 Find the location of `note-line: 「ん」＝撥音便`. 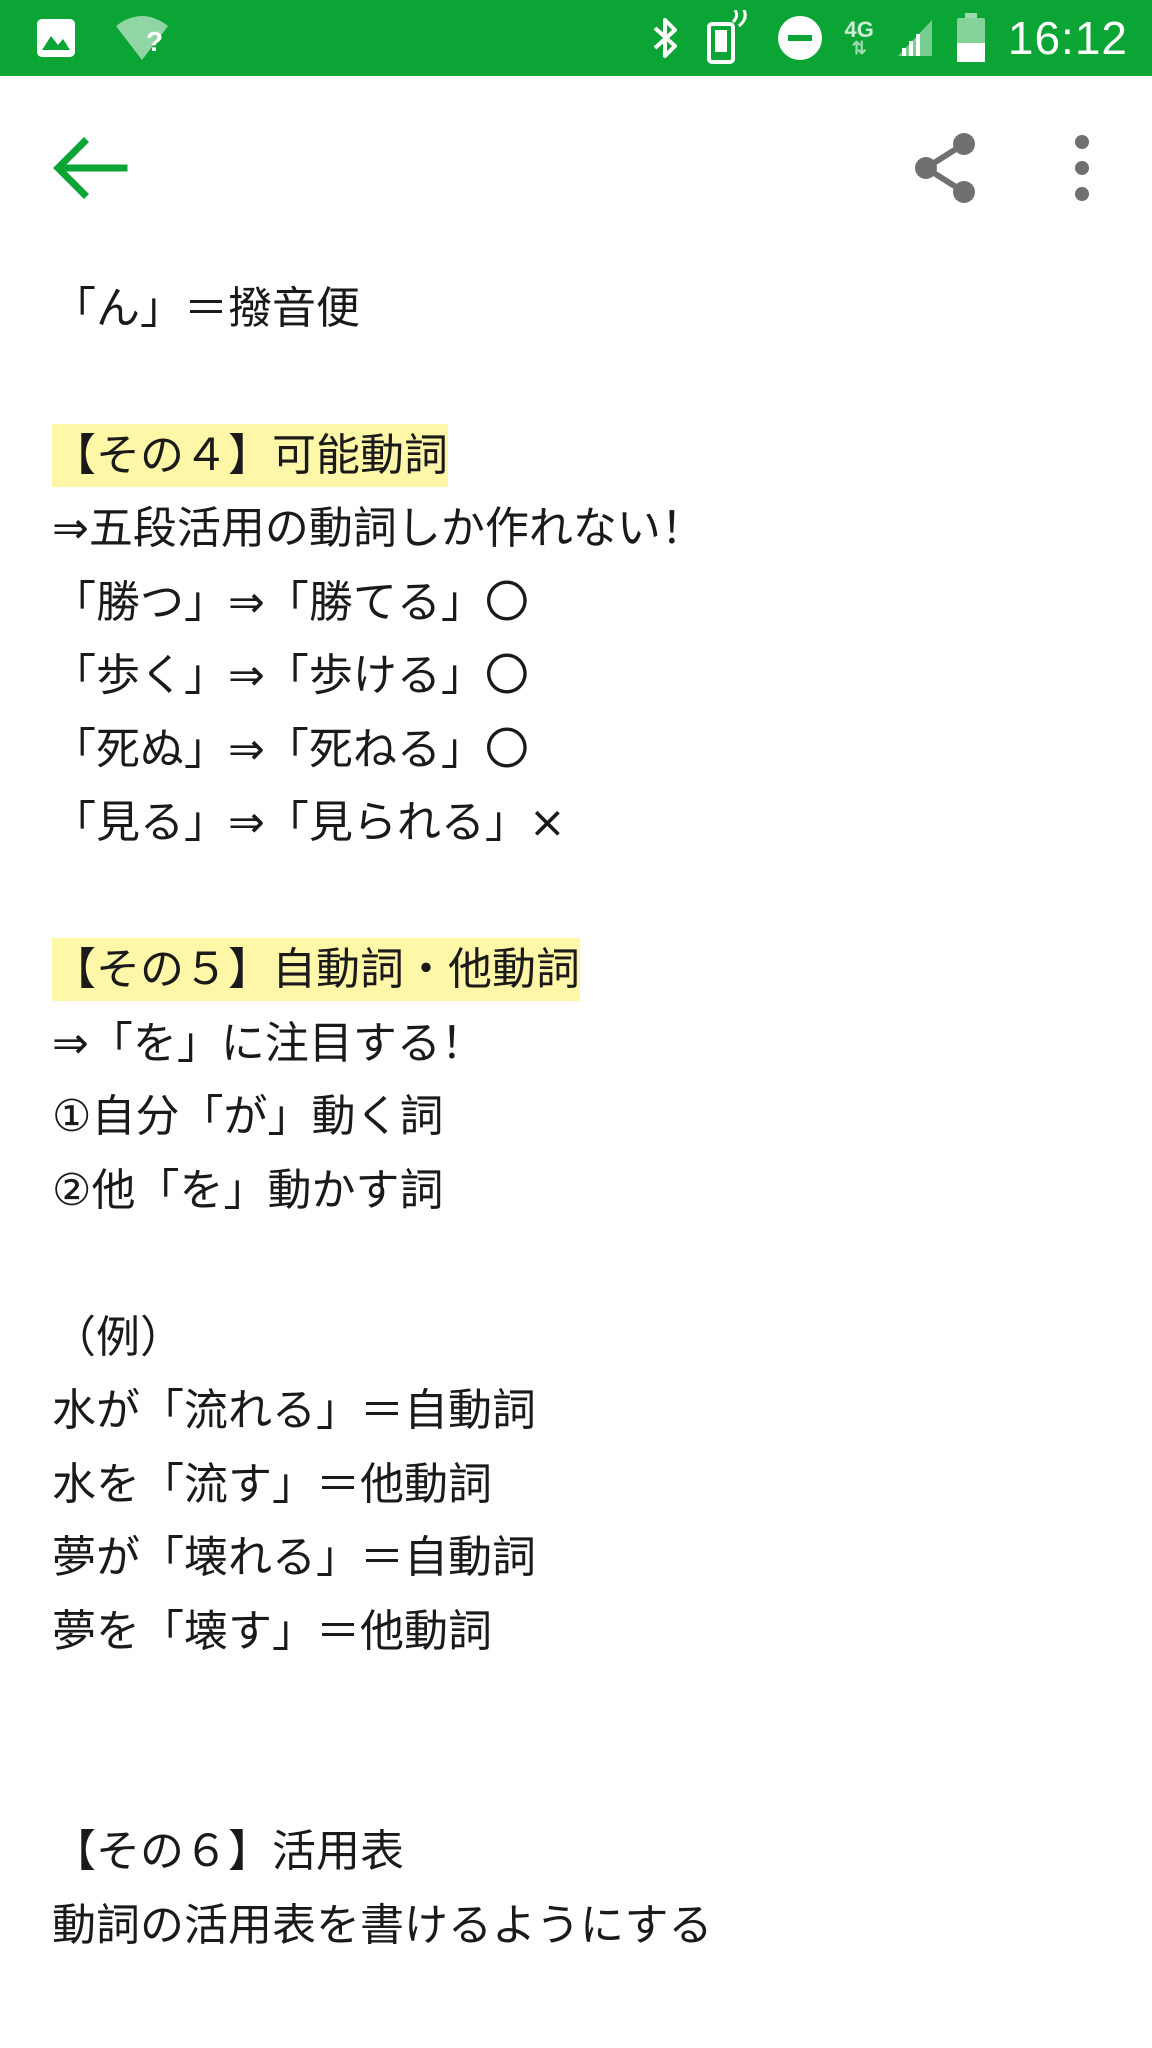

note-line: 「ん」＝撥音便 is located at coordinates (206, 308).